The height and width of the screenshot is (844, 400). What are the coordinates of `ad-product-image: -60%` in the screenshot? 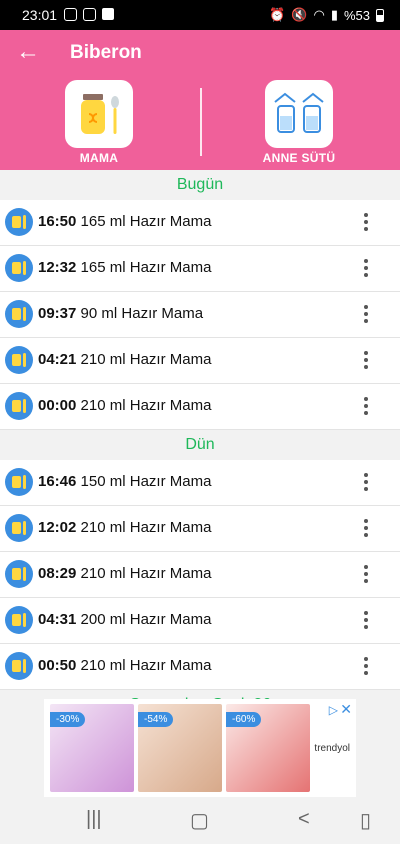 It's located at (268, 748).